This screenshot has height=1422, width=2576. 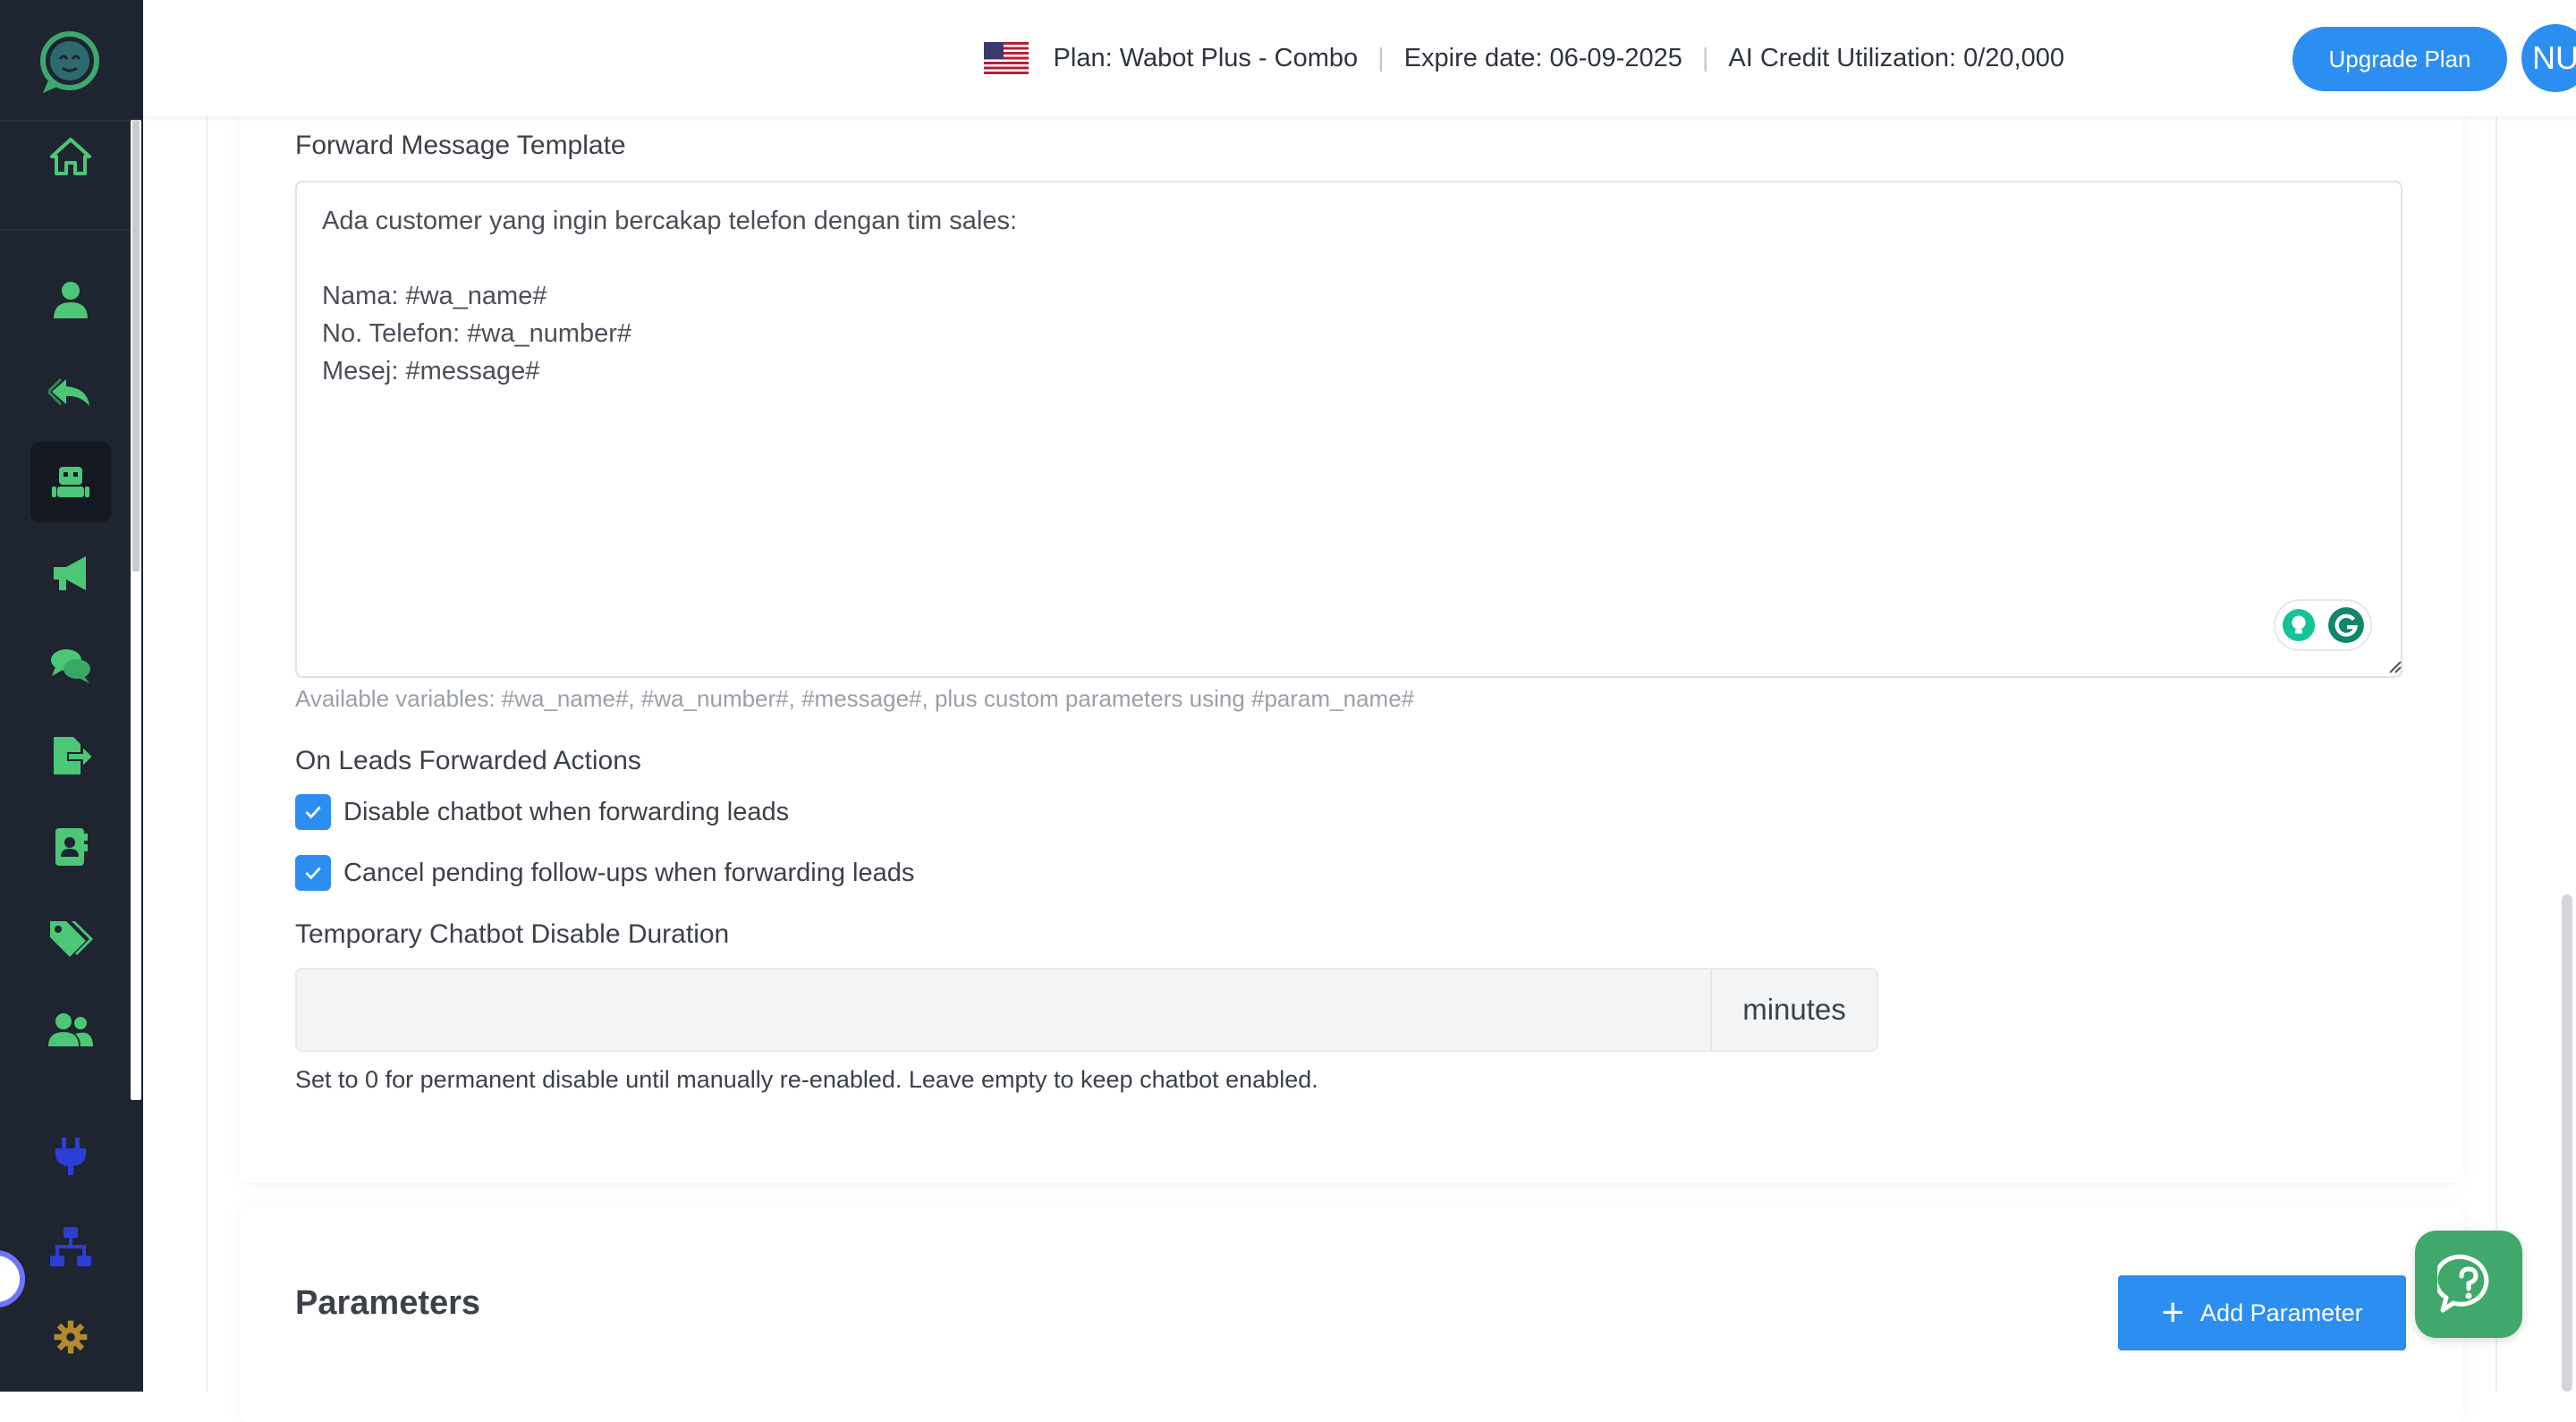 What do you see at coordinates (2281, 1312) in the screenshot?
I see `add-parameter-label: Add Parameter` at bounding box center [2281, 1312].